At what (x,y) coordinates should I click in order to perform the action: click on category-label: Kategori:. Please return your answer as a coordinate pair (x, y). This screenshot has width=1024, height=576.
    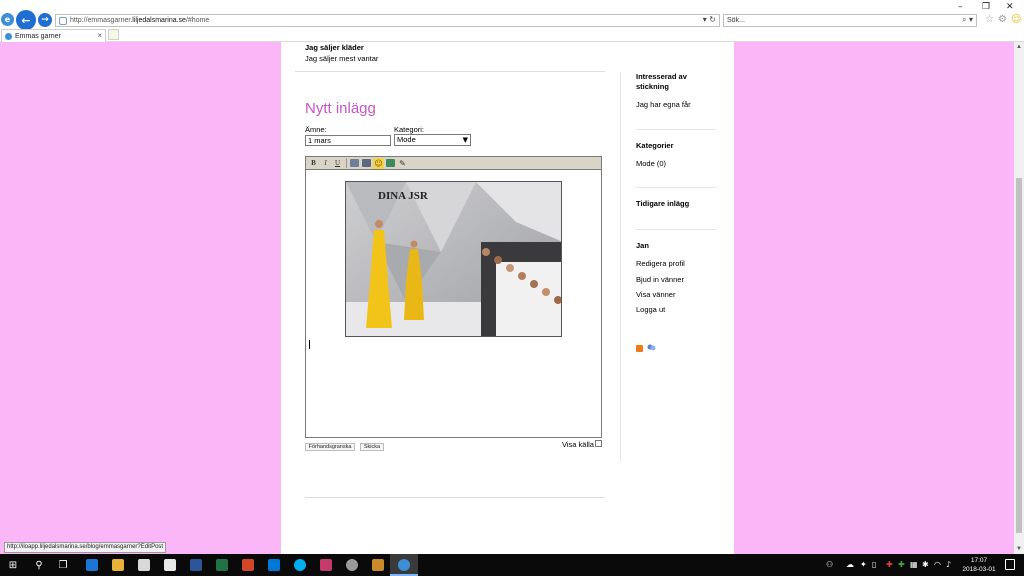
    Looking at the image, I should click on (409, 129).